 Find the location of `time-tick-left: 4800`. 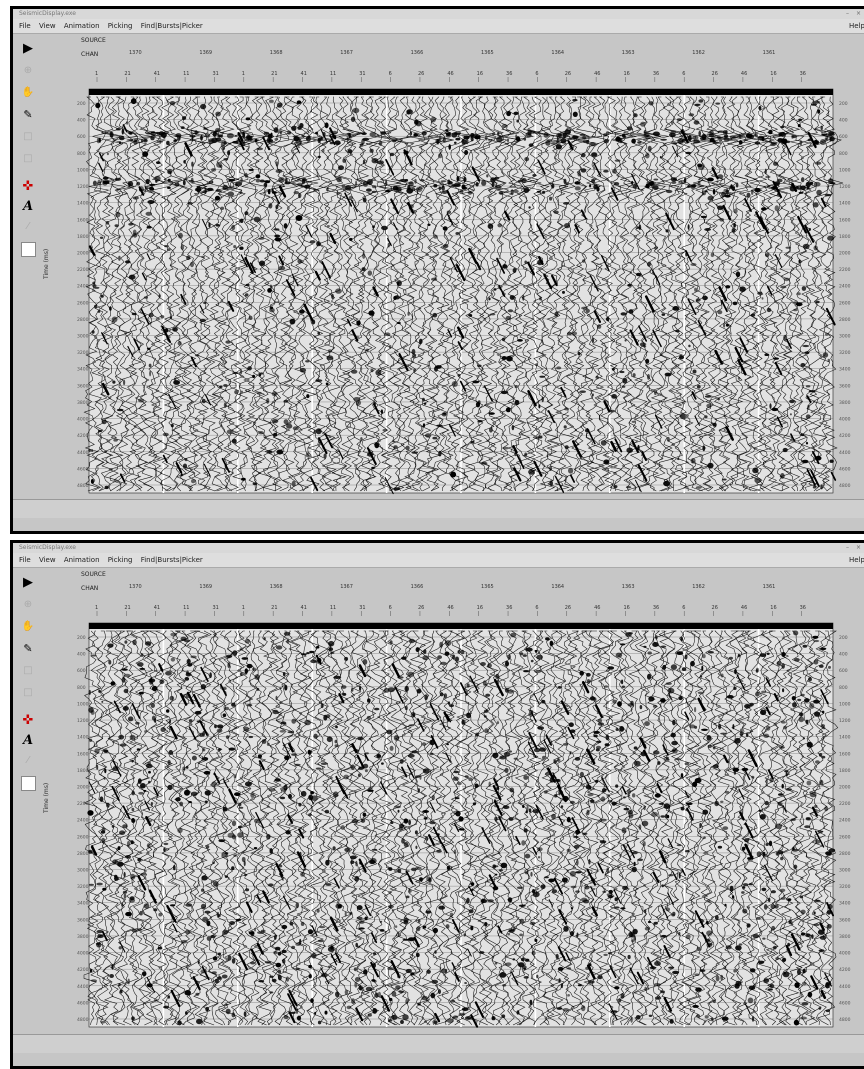

time-tick-left: 4800 is located at coordinates (83, 1020).